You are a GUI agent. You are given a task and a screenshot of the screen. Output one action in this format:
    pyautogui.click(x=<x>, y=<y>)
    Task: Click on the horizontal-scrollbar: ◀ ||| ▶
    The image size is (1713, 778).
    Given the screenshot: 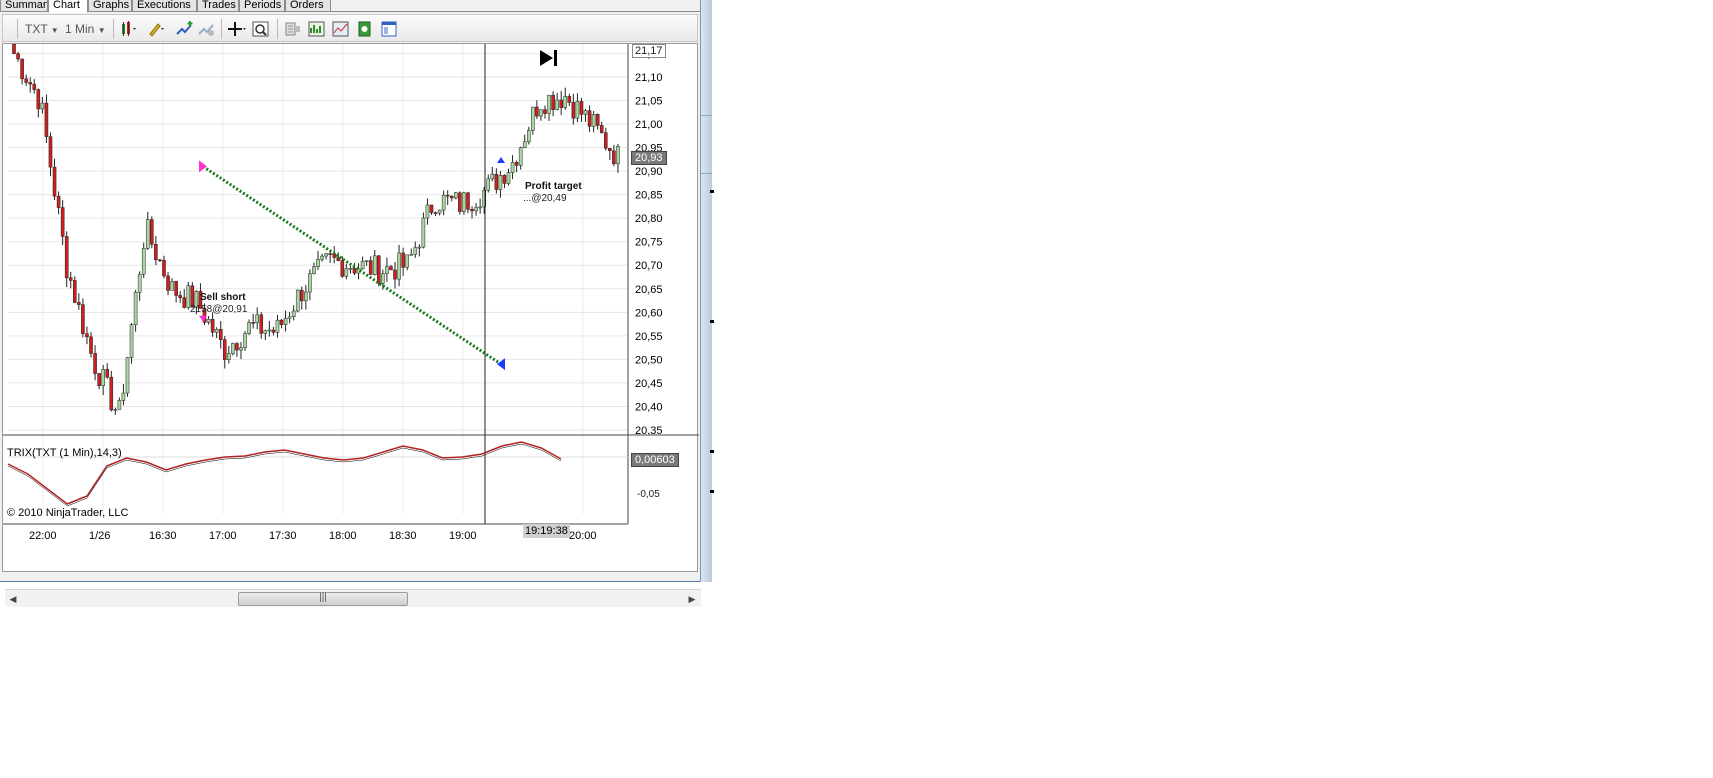 What is the action you would take?
    pyautogui.click(x=353, y=598)
    